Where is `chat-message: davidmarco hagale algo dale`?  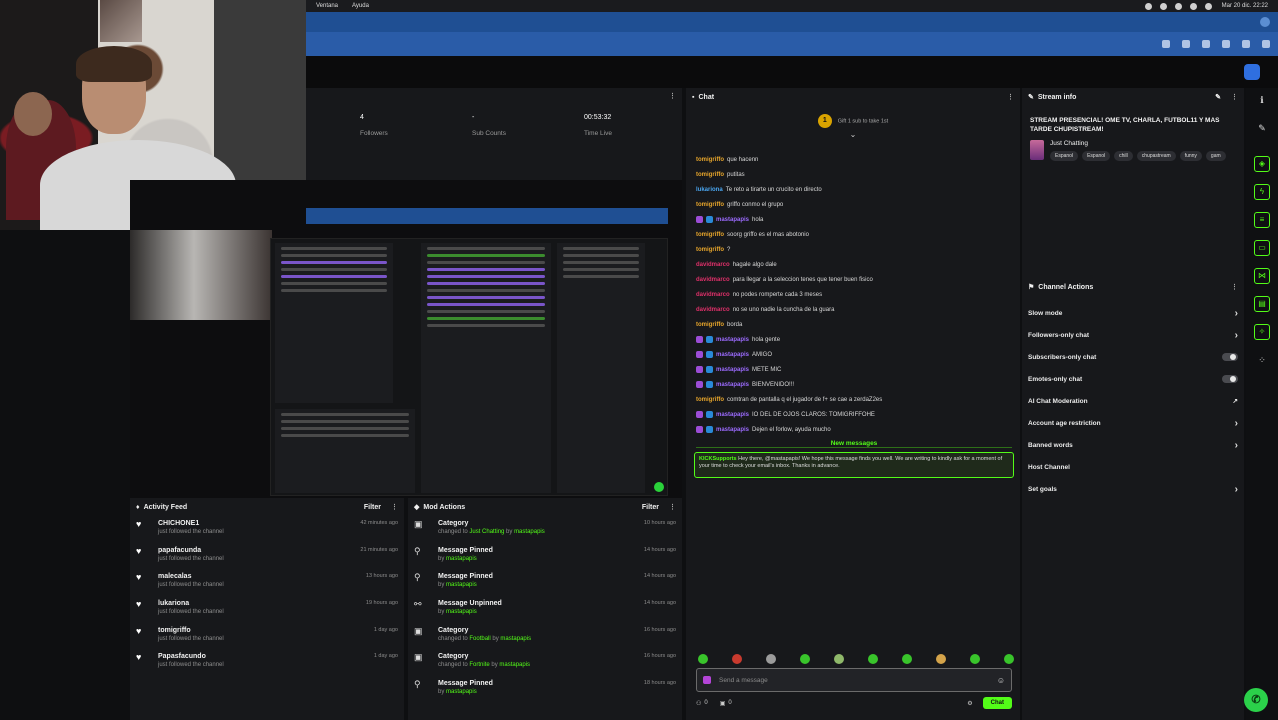 chat-message: davidmarco hagale algo dale is located at coordinates (856, 264).